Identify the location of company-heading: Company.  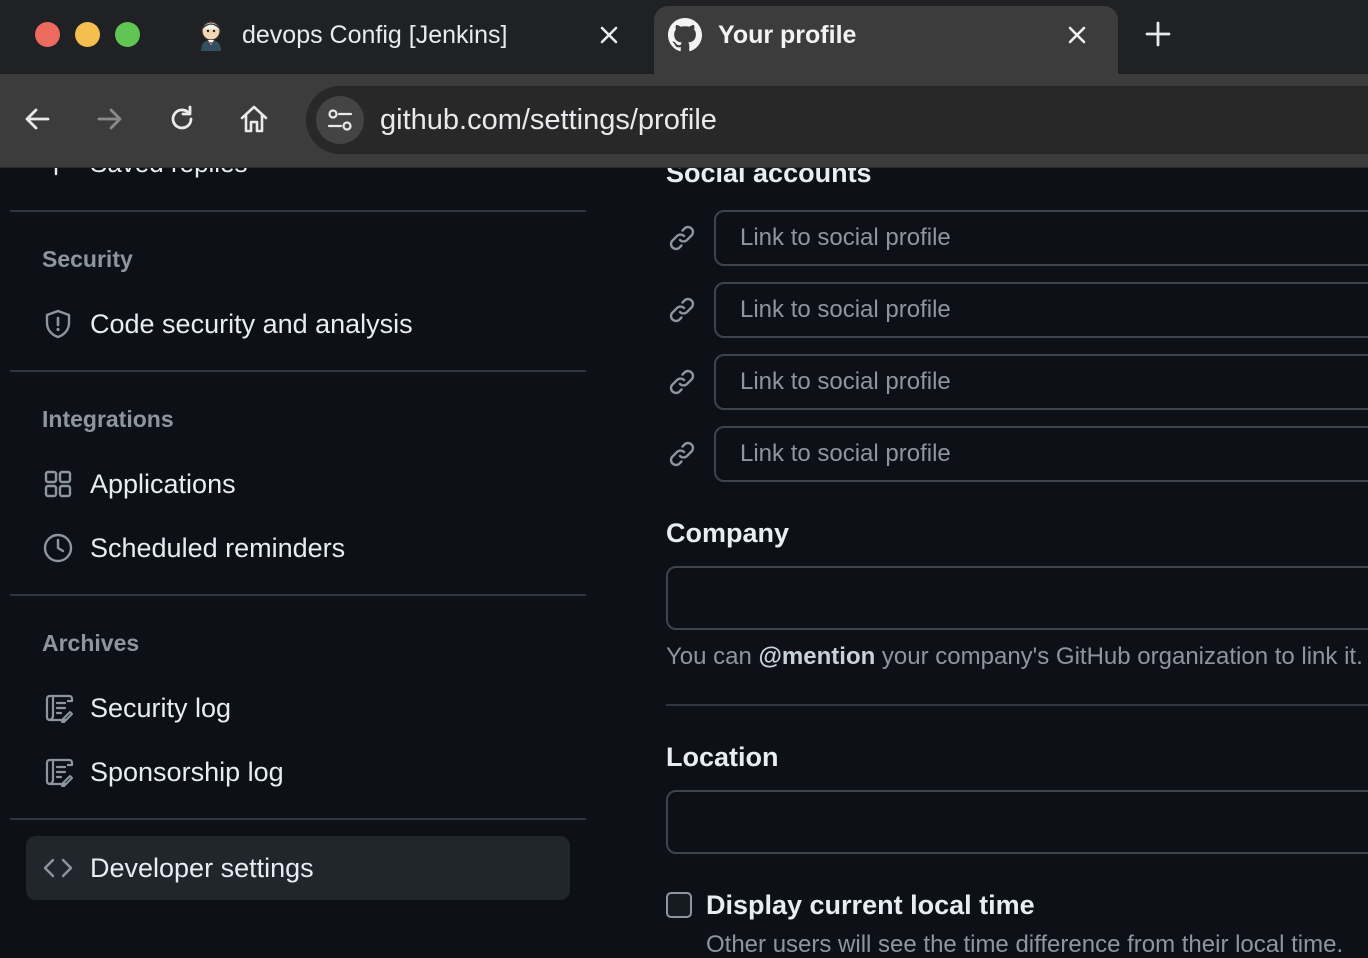
(728, 533).